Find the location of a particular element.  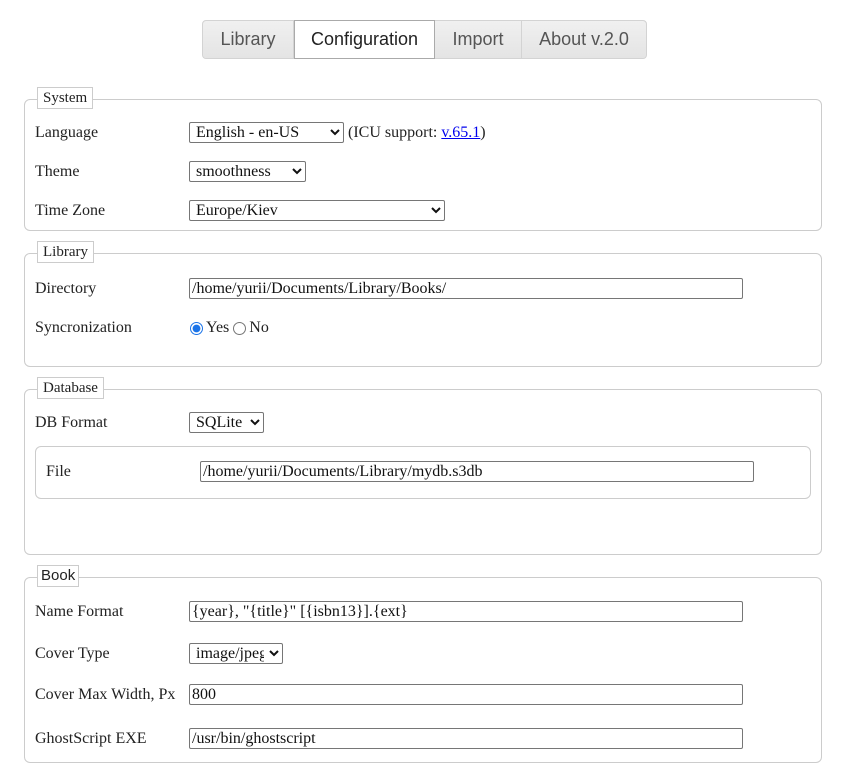

tab-about: About v.2.0 is located at coordinates (584, 39).